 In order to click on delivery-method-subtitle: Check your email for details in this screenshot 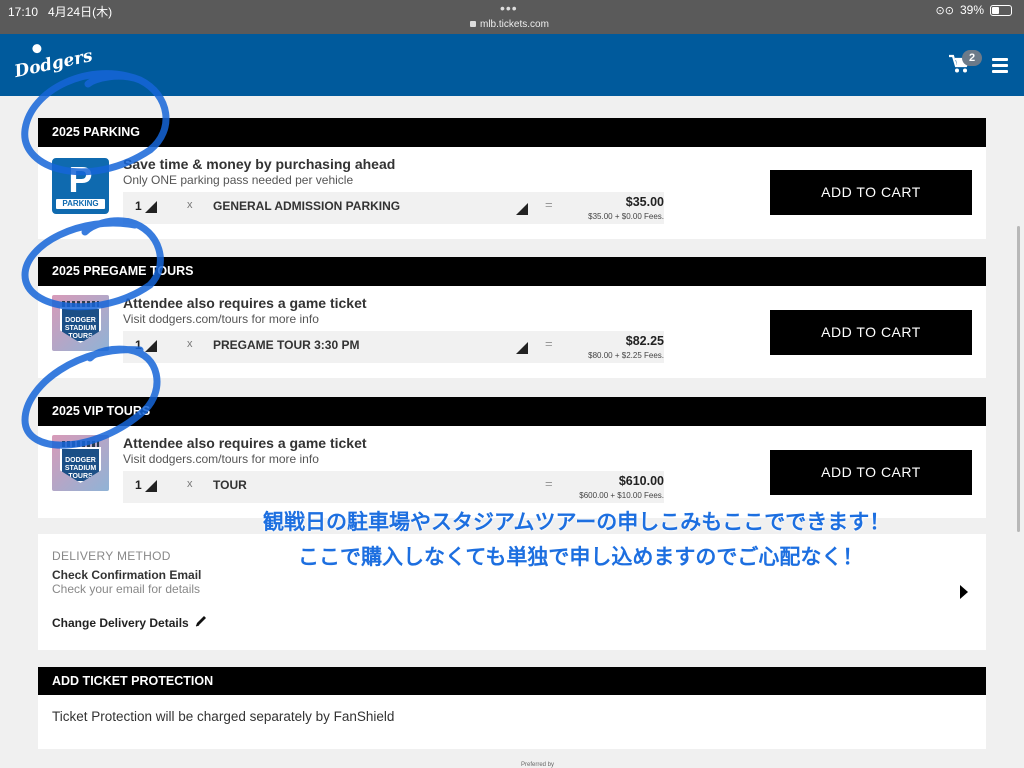, I will do `click(126, 589)`.